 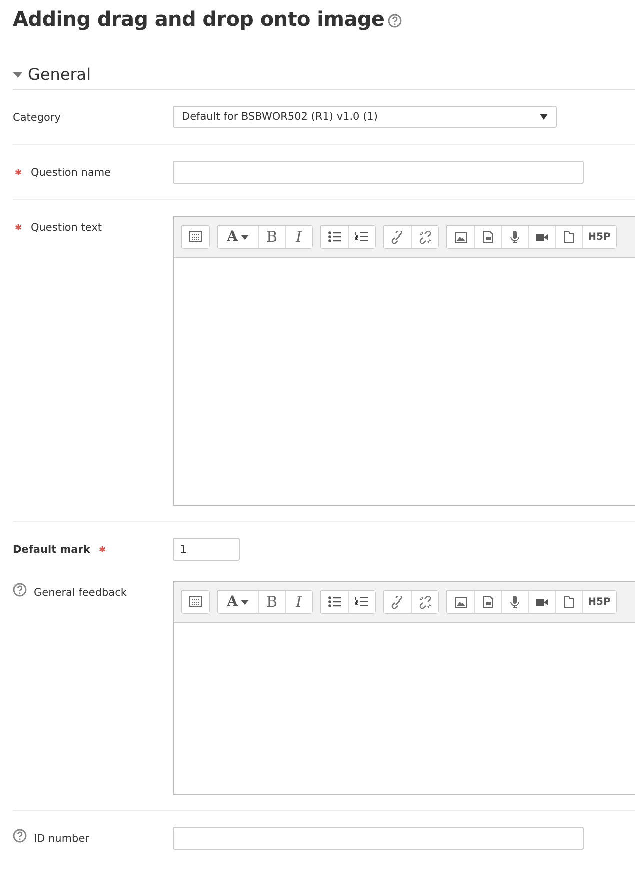 I want to click on field-label: General feedback, so click(x=80, y=592).